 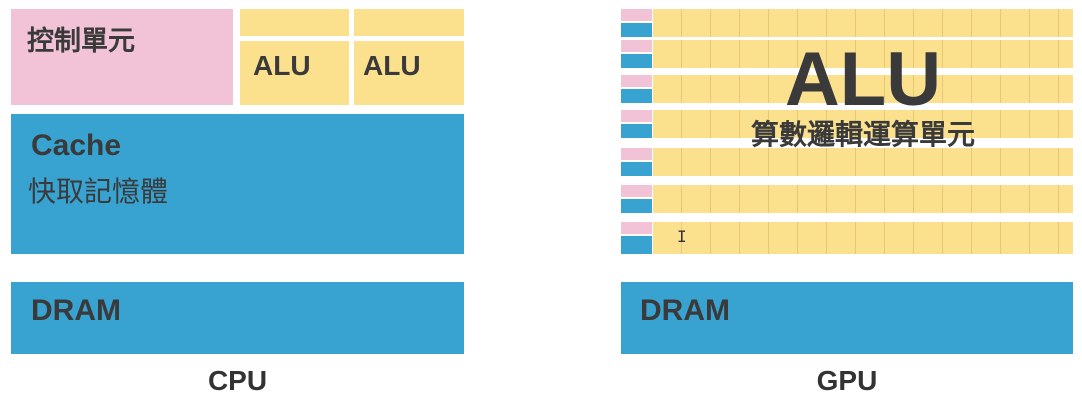 What do you see at coordinates (685, 310) in the screenshot?
I see `gpu-dram-label: DRAM` at bounding box center [685, 310].